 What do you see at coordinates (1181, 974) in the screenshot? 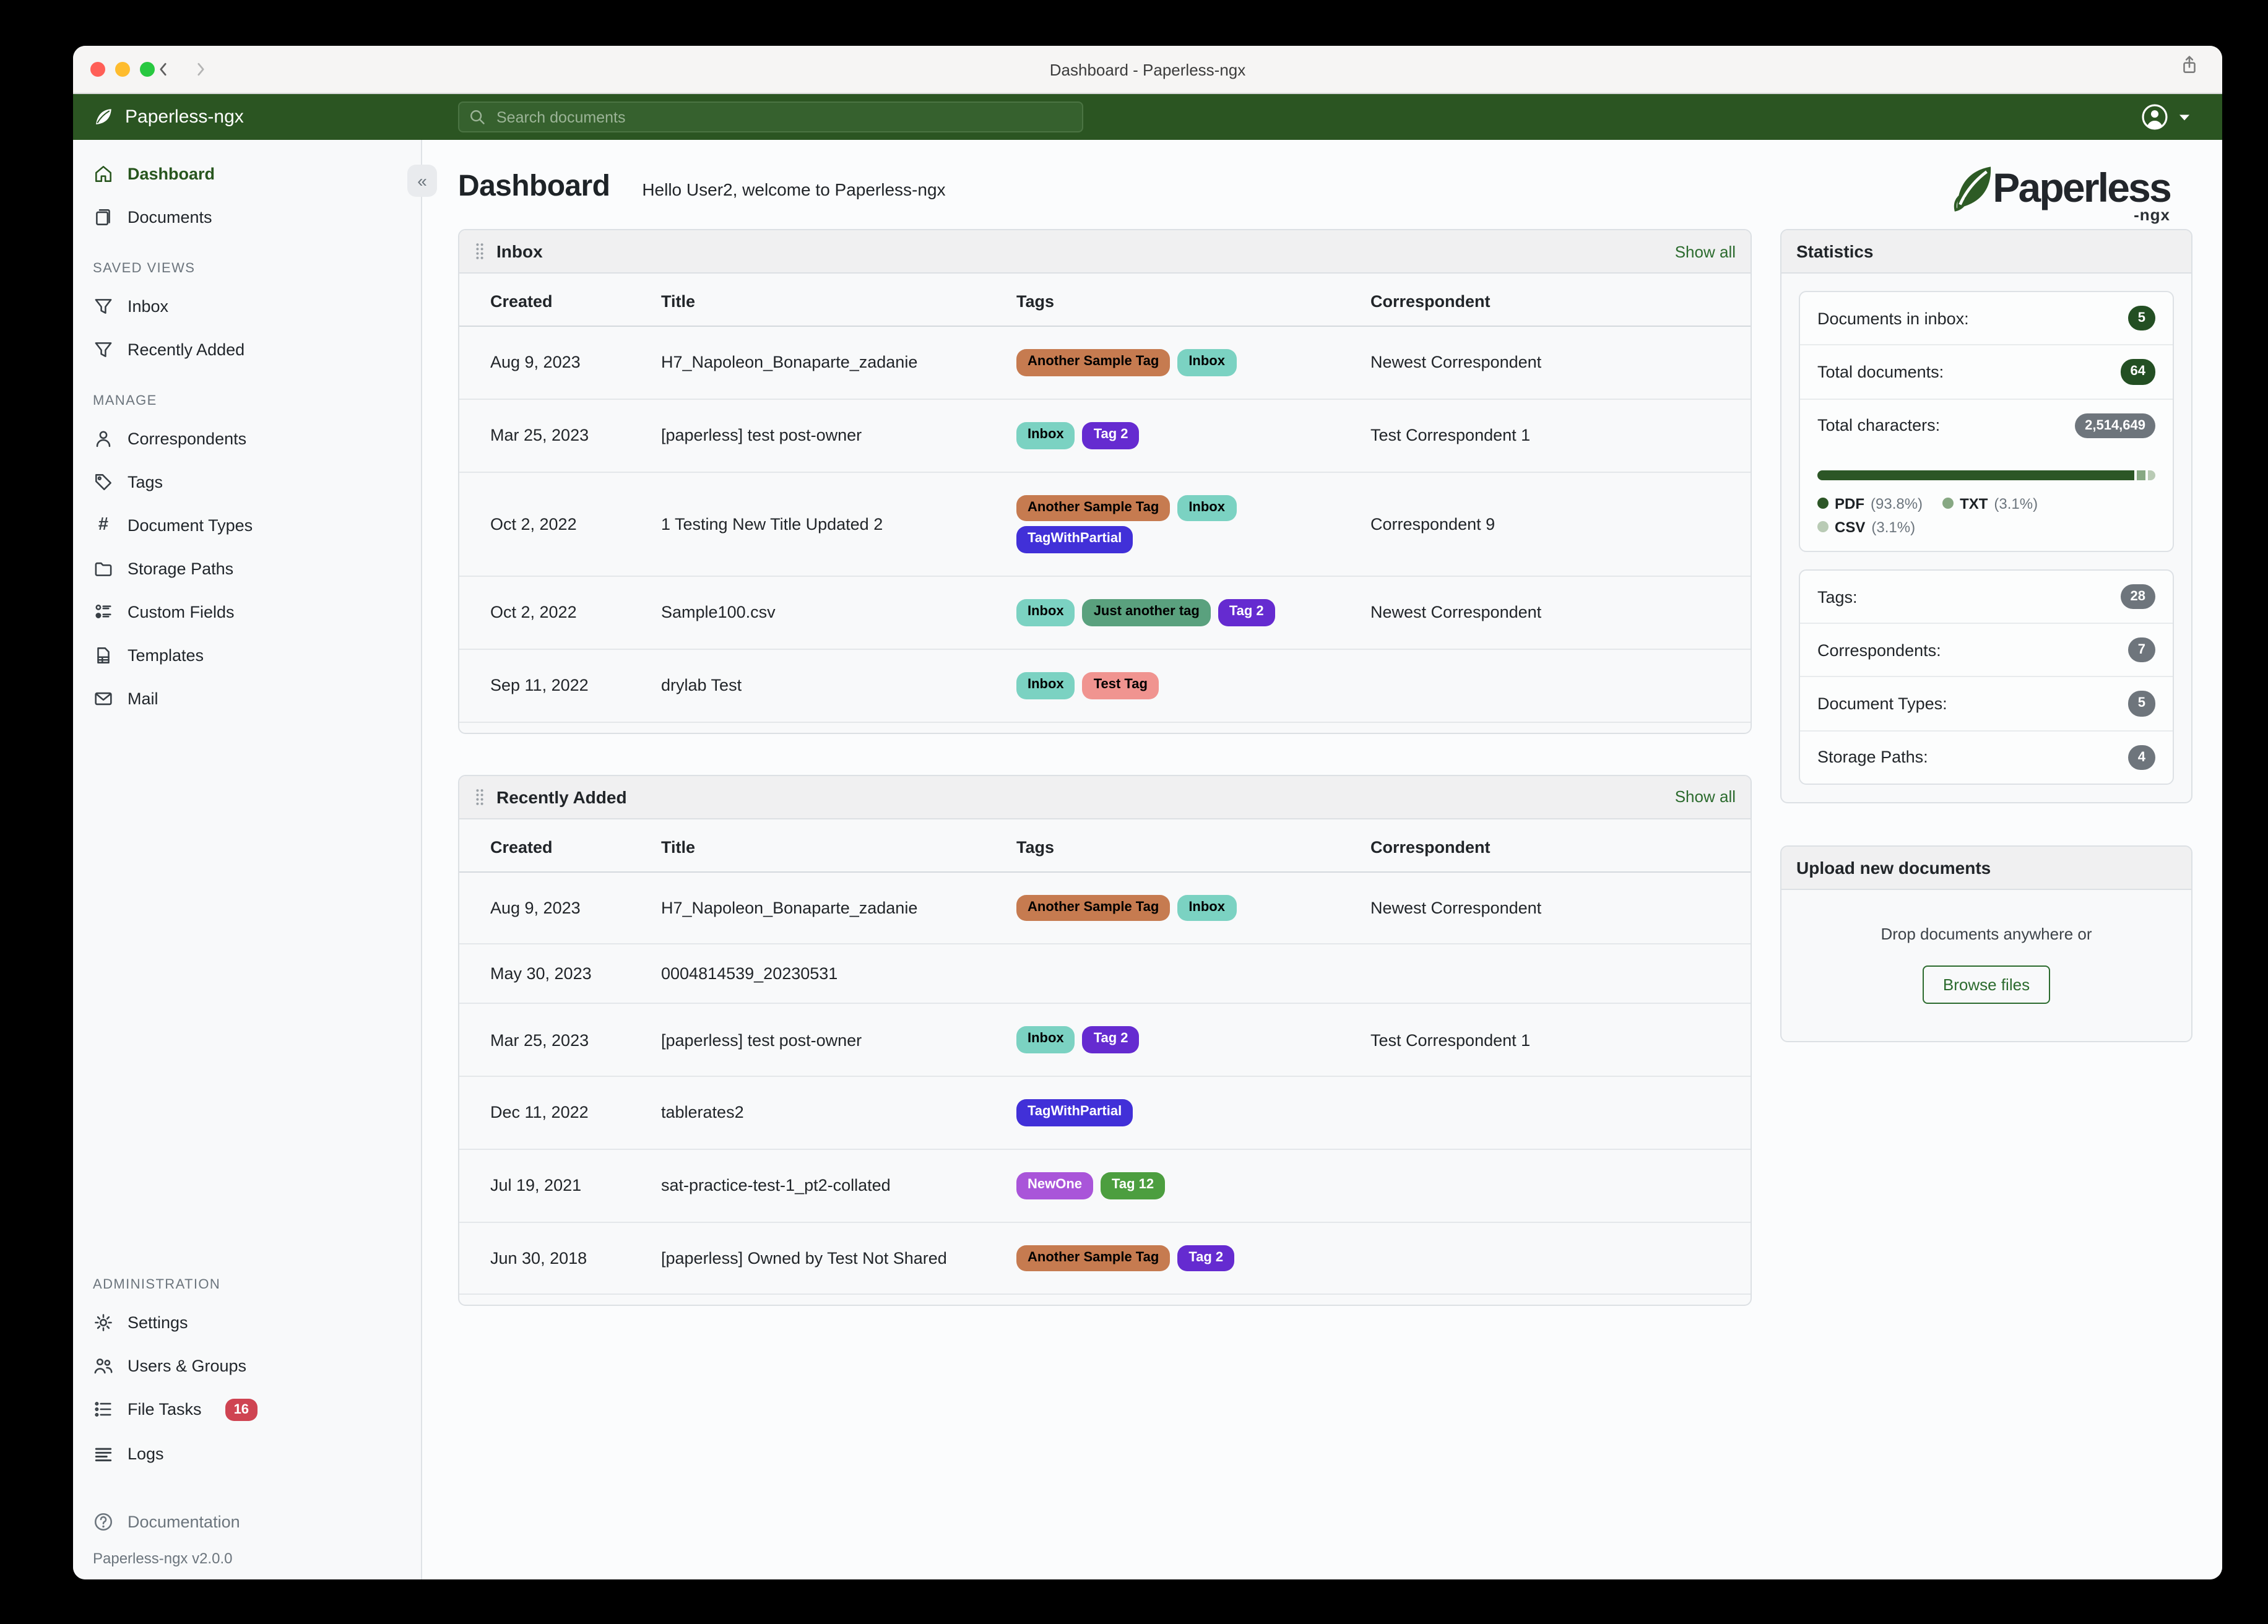
I see `cell-tags` at bounding box center [1181, 974].